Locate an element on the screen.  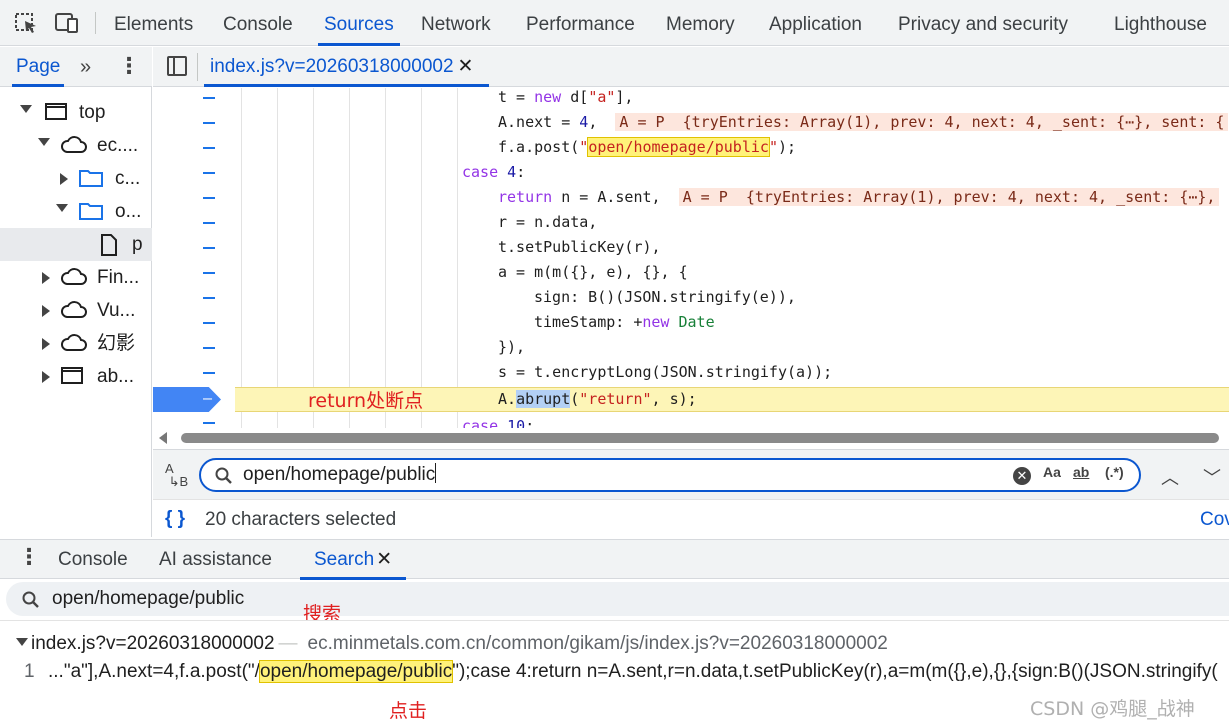
drawer-tab-console: Console is located at coordinates (93, 560).